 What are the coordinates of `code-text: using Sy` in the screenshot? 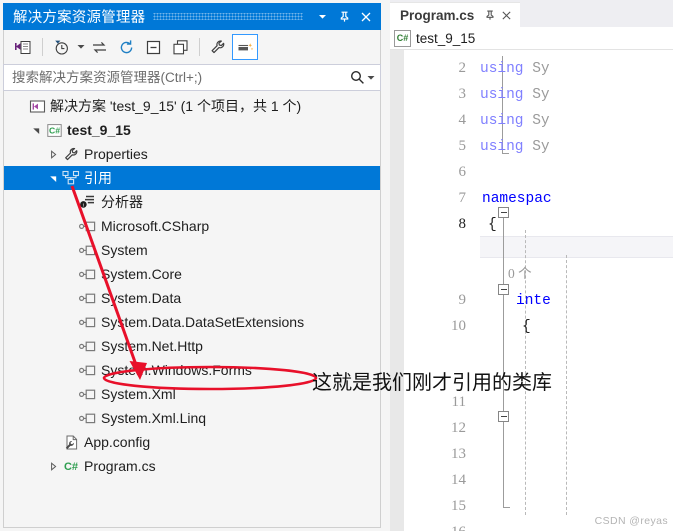 It's located at (515, 120).